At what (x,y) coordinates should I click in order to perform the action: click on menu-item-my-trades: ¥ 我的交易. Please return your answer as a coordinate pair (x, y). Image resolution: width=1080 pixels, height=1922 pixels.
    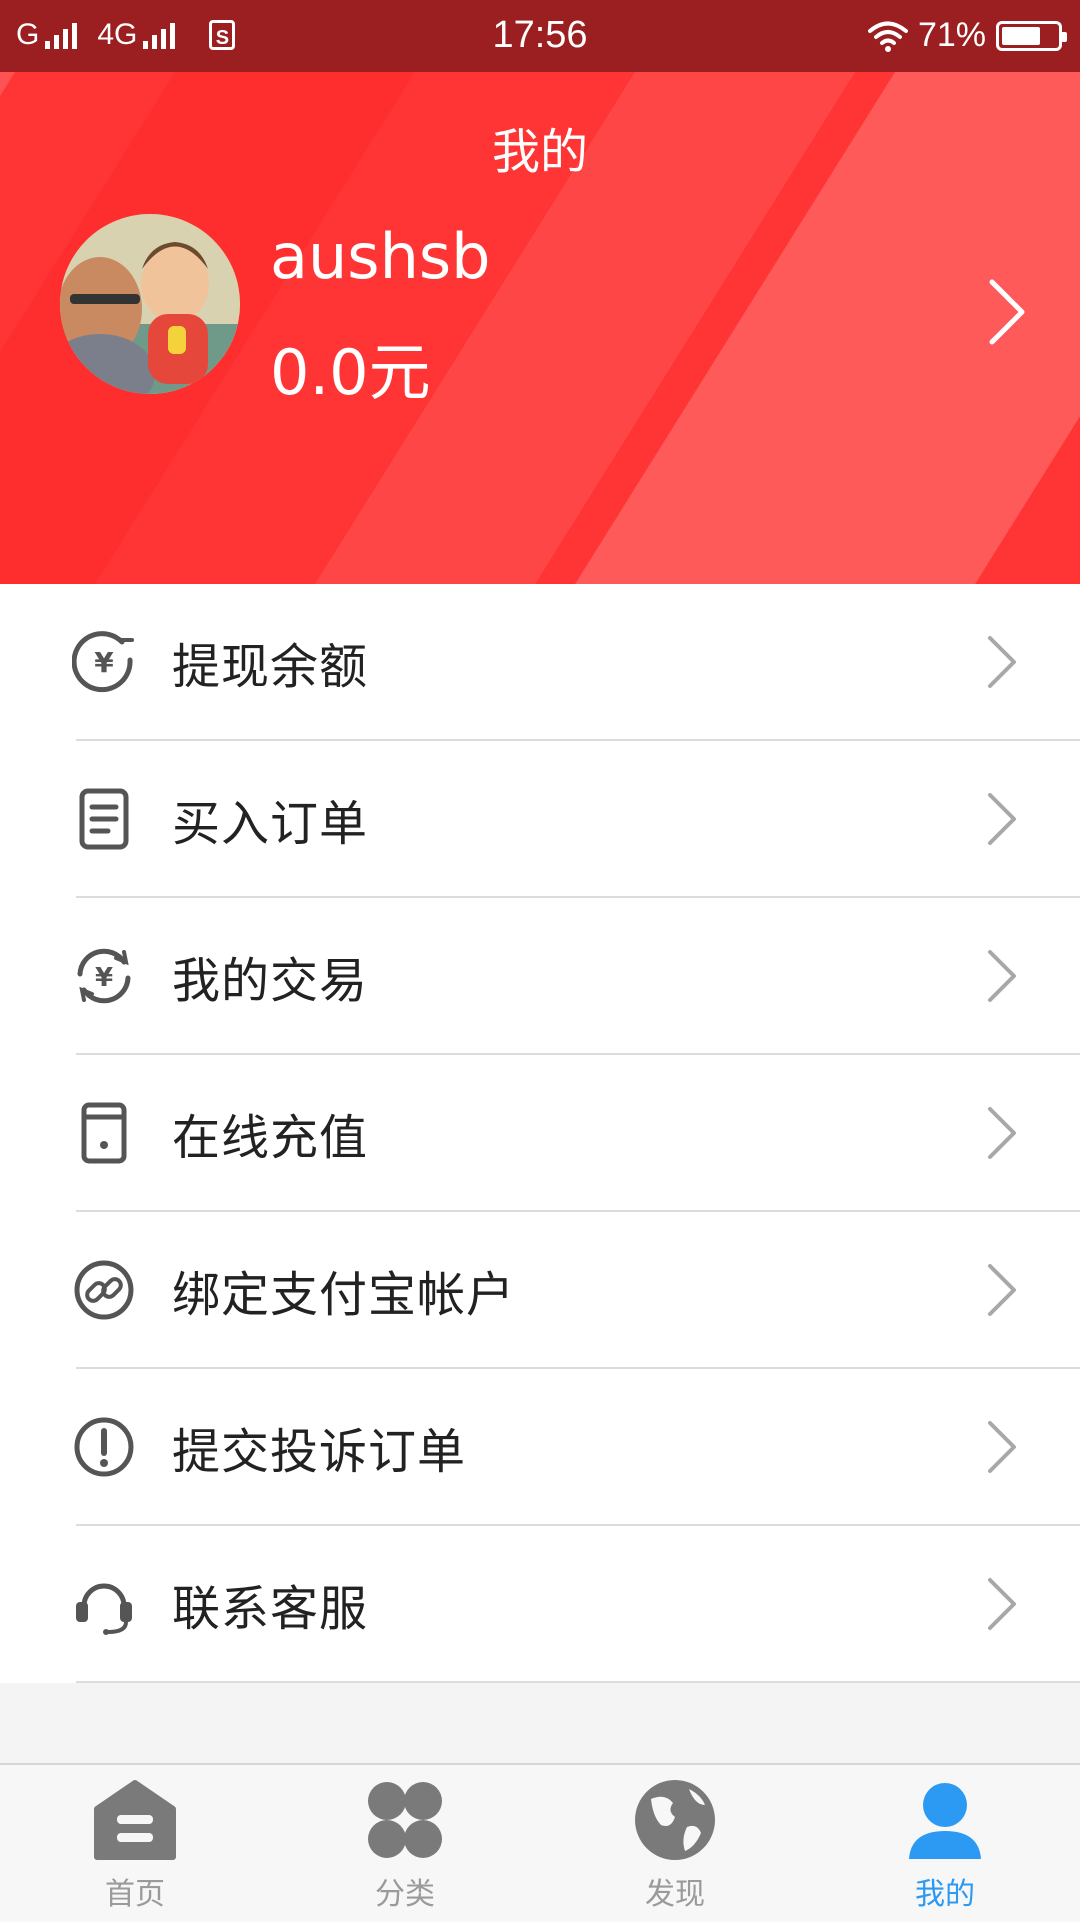
    Looking at the image, I should click on (540, 976).